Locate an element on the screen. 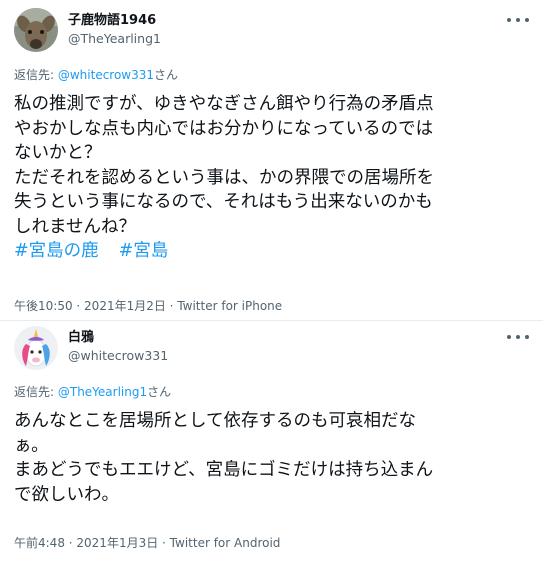  tweet-text-line: あんなとこを居場所として依存するのも可哀相だな is located at coordinates (215, 421).